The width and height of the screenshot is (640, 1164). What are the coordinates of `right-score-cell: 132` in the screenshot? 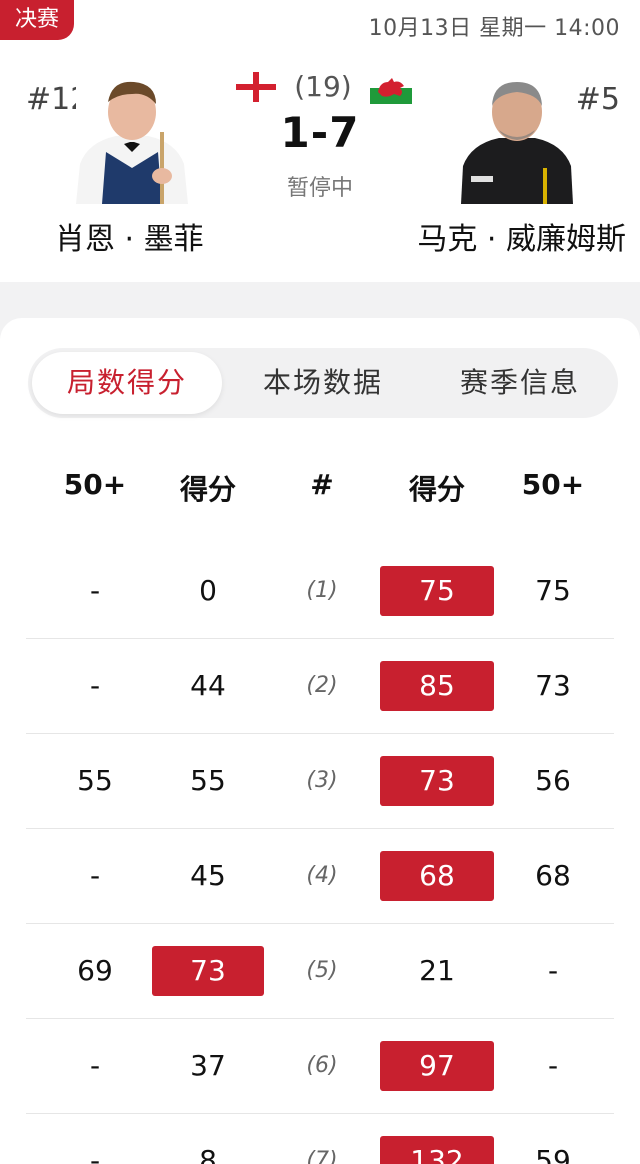 It's located at (437, 1150).